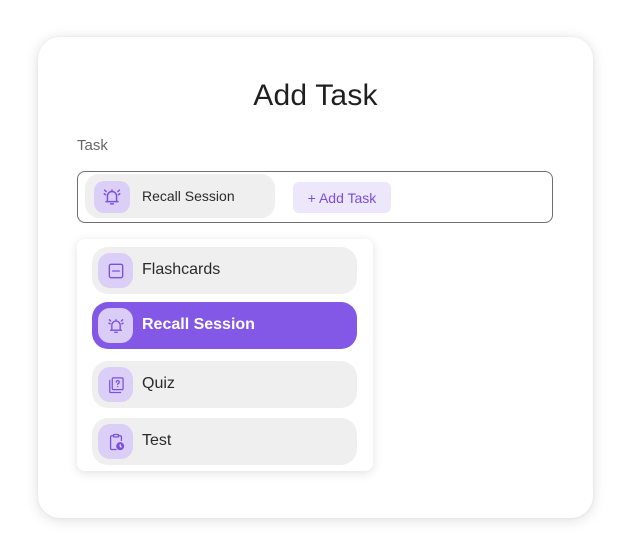 The height and width of the screenshot is (555, 631). I want to click on option-quiz: Quiz, so click(224, 384).